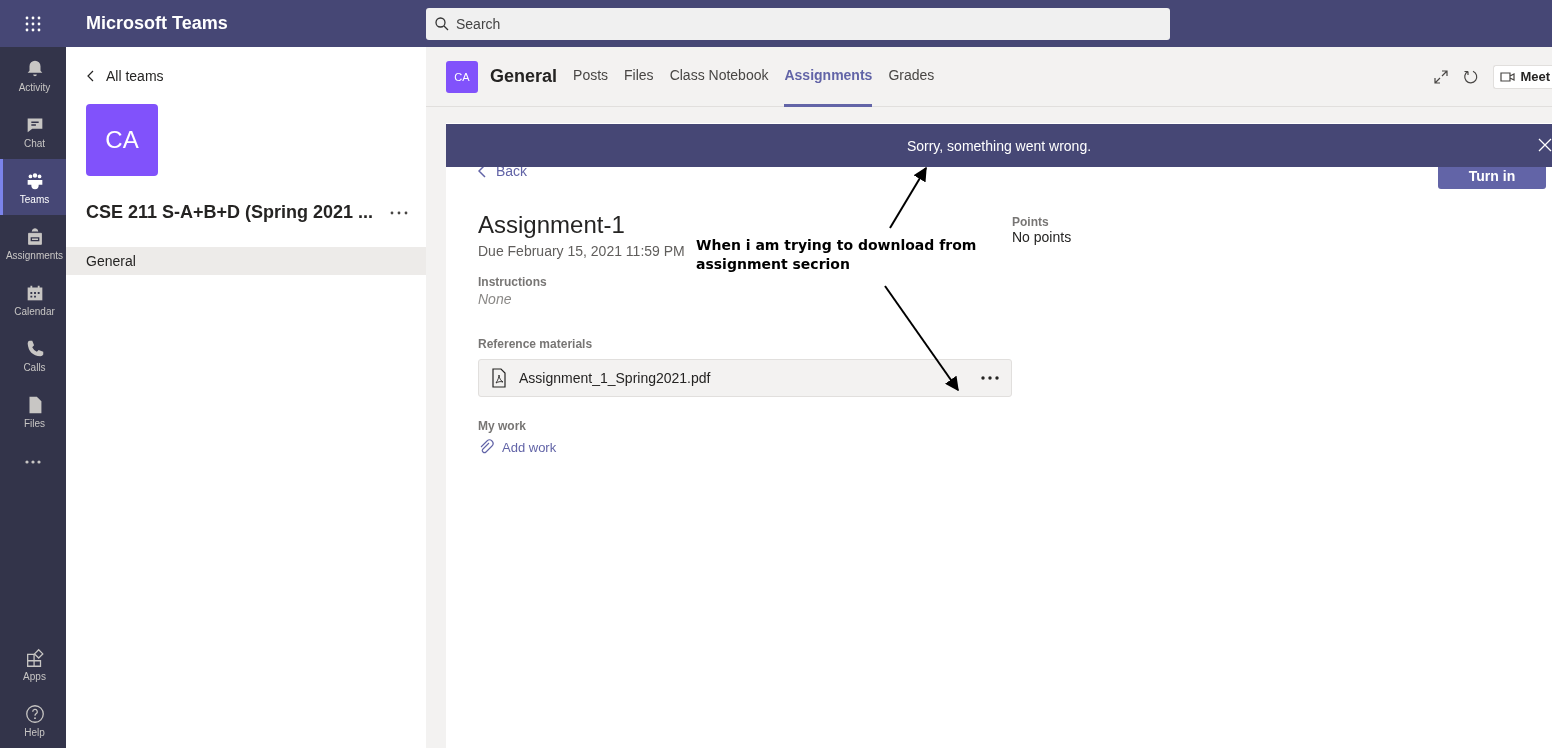  Describe the element at coordinates (33, 243) in the screenshot. I see `rail-item: Assignments` at that location.